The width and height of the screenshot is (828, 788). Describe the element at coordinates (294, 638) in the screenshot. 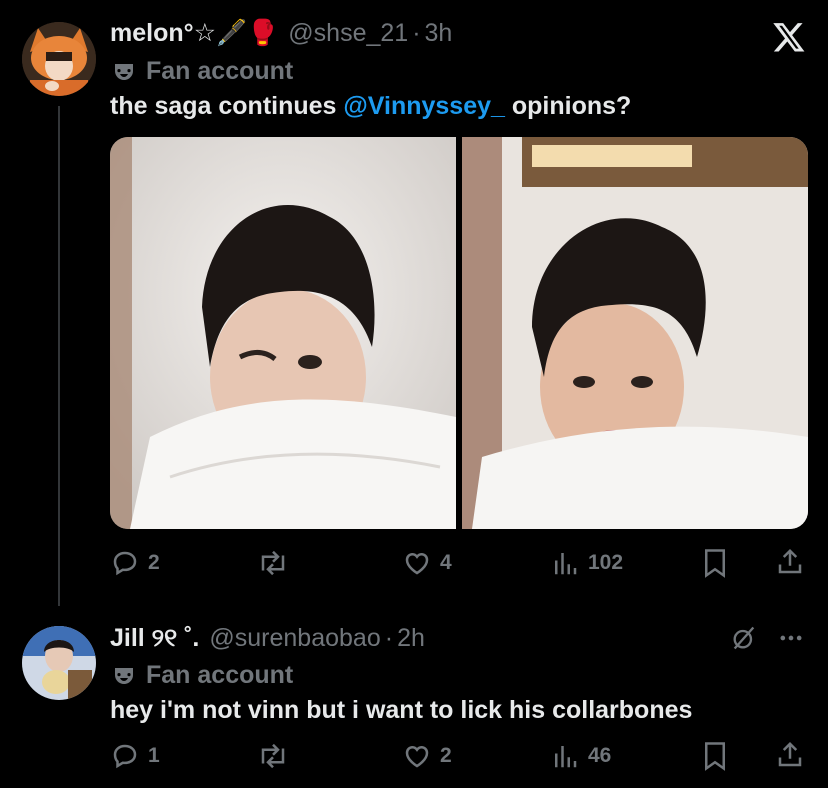

I see `author-handle: @surenbaobao` at that location.